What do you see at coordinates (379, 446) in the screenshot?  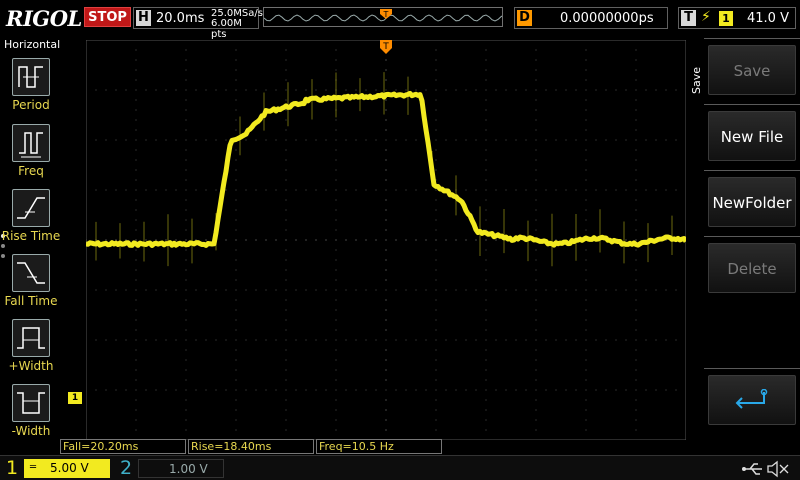 I see `frequency-result: Freq=10.5 Hz` at bounding box center [379, 446].